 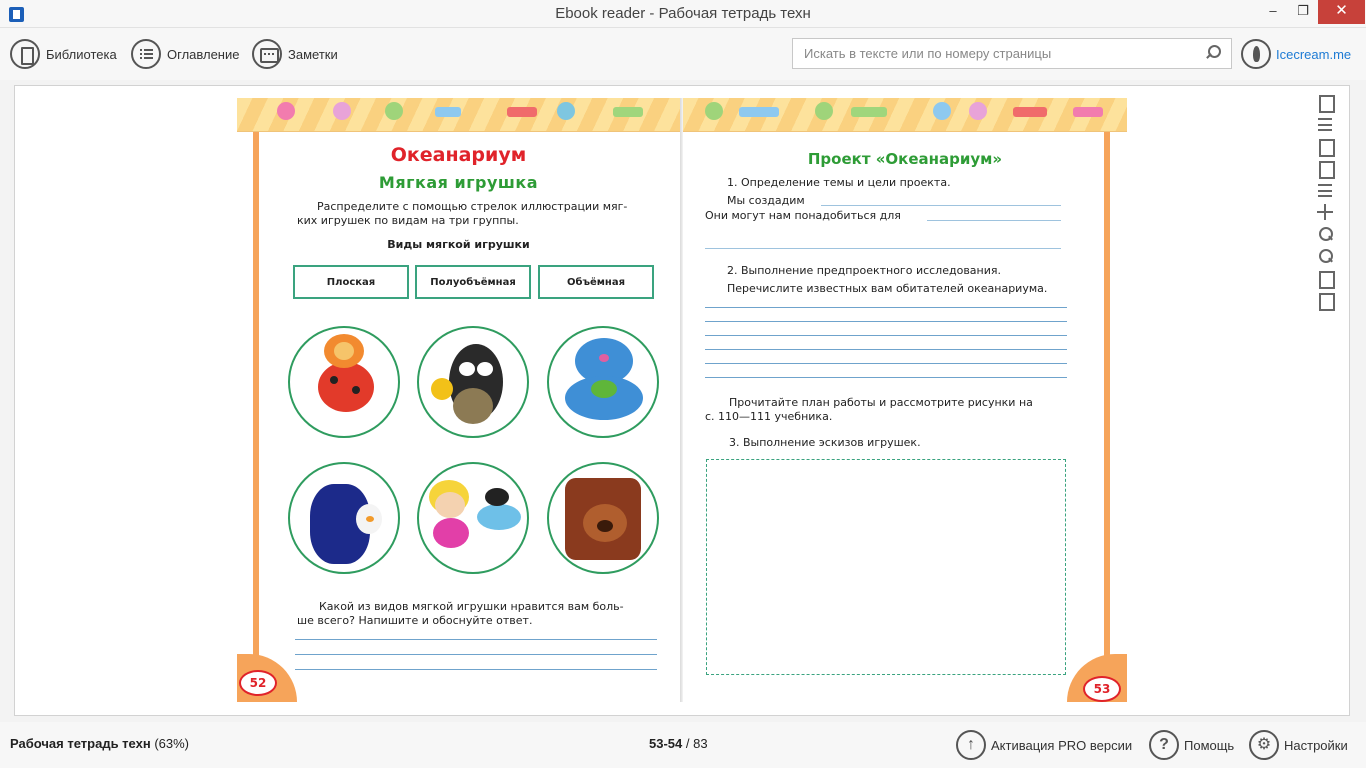 I want to click on pro-label: Активация PRO версии, so click(x=1062, y=745).